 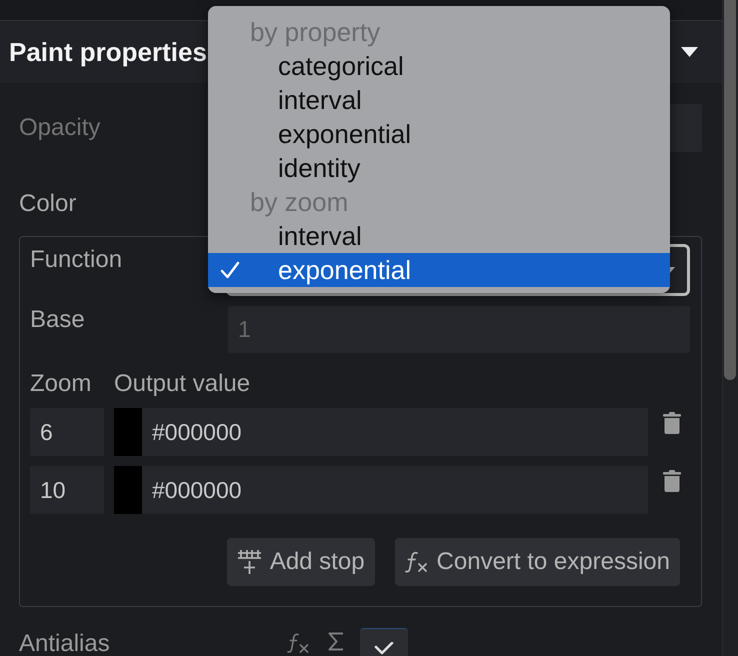 I want to click on field-label: Base, so click(x=58, y=320).